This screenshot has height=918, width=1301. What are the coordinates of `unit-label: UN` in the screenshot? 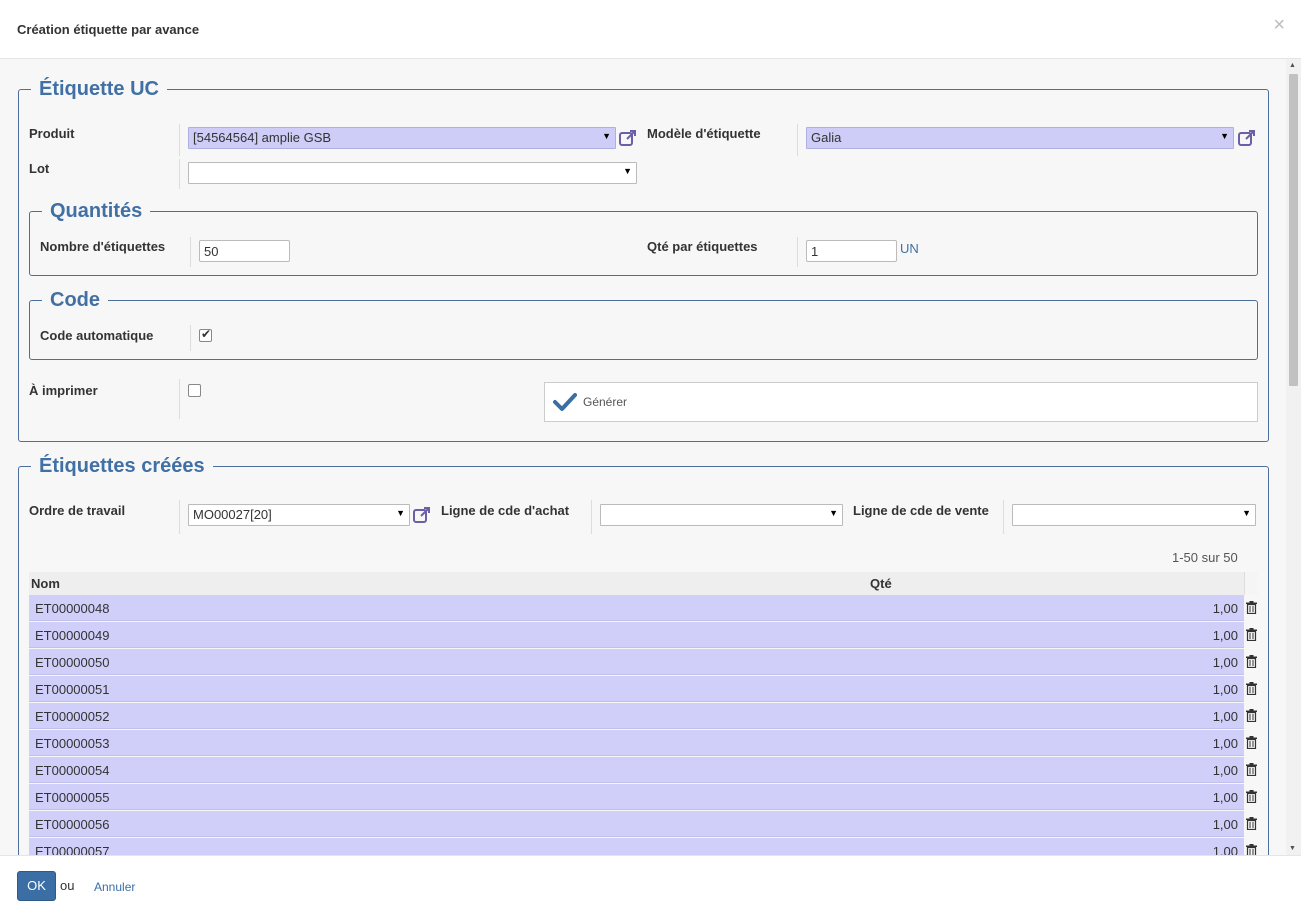 It's located at (909, 248).